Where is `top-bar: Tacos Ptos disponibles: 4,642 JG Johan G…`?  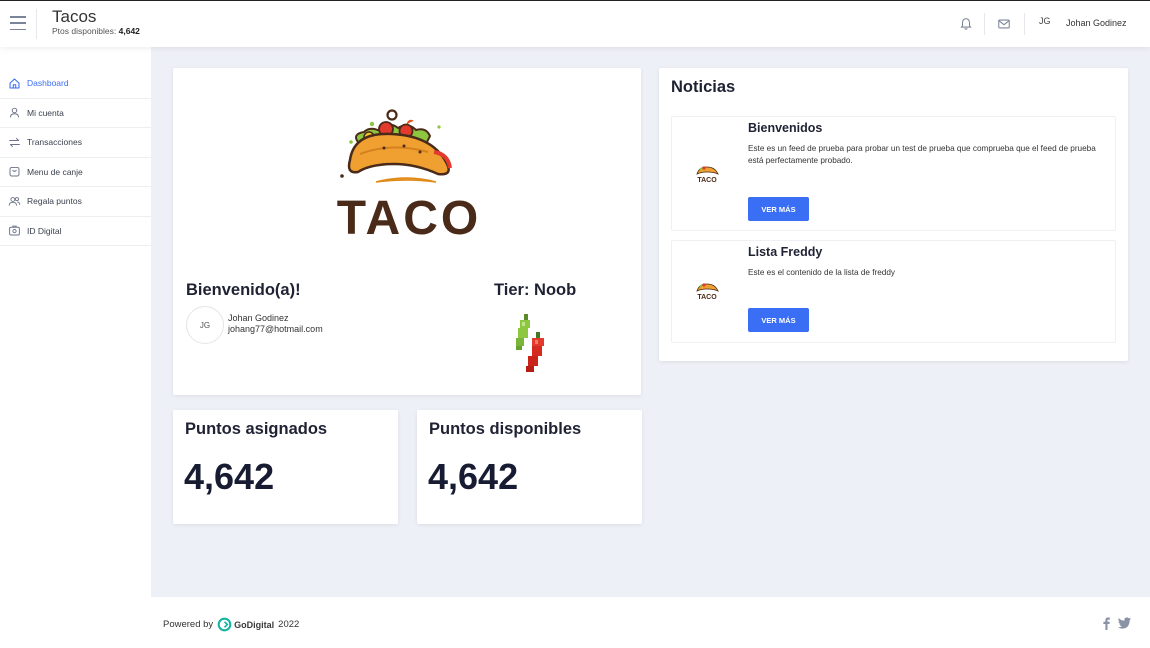 top-bar: Tacos Ptos disponibles: 4,642 JG Johan G… is located at coordinates (575, 23).